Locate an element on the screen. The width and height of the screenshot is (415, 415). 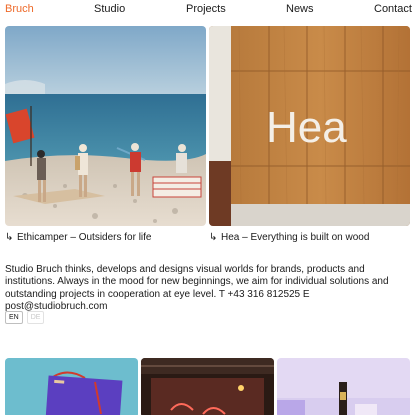
top-navigation: Bruch Studio Projects News Contact is located at coordinates (207, 10).